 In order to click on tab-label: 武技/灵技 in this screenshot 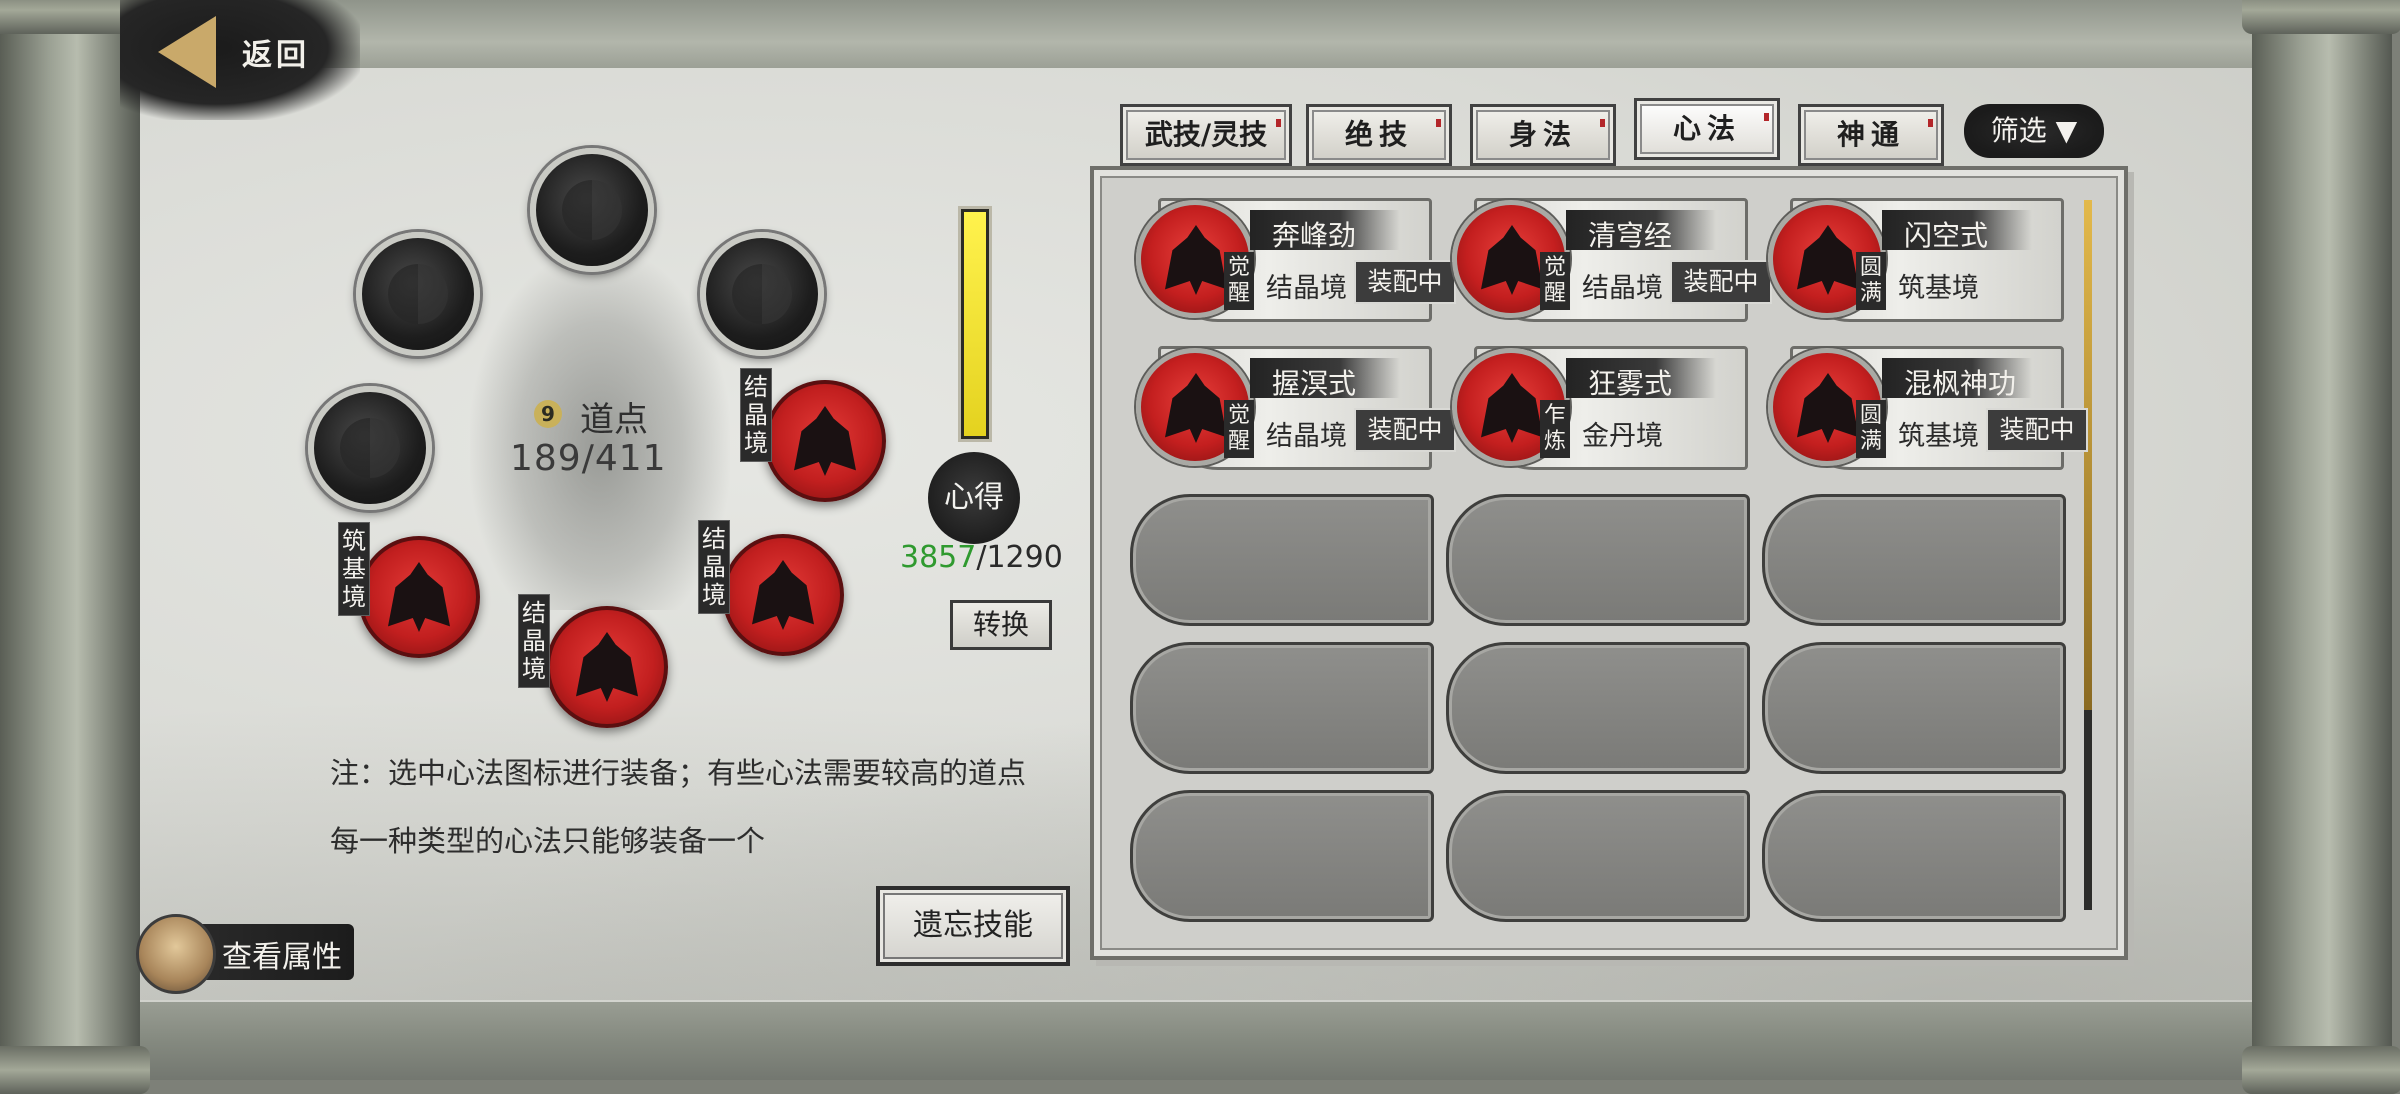, I will do `click(1206, 134)`.